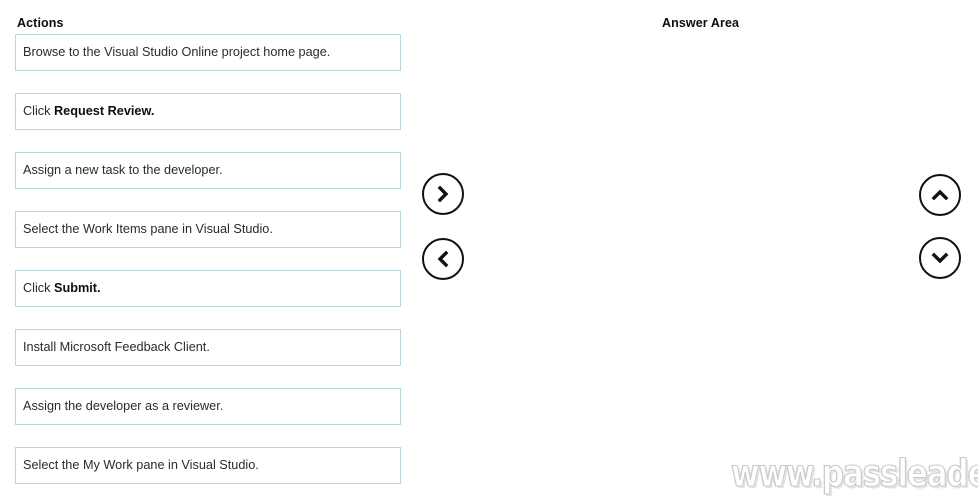 The height and width of the screenshot is (500, 978). I want to click on action-item: Click Request Review., so click(208, 111).